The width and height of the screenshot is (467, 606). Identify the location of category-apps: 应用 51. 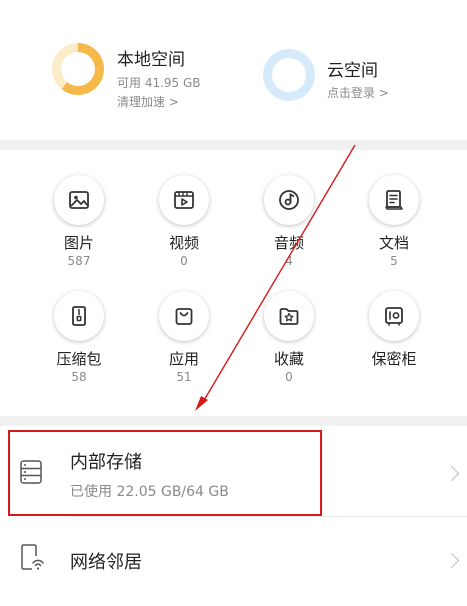
(184, 337).